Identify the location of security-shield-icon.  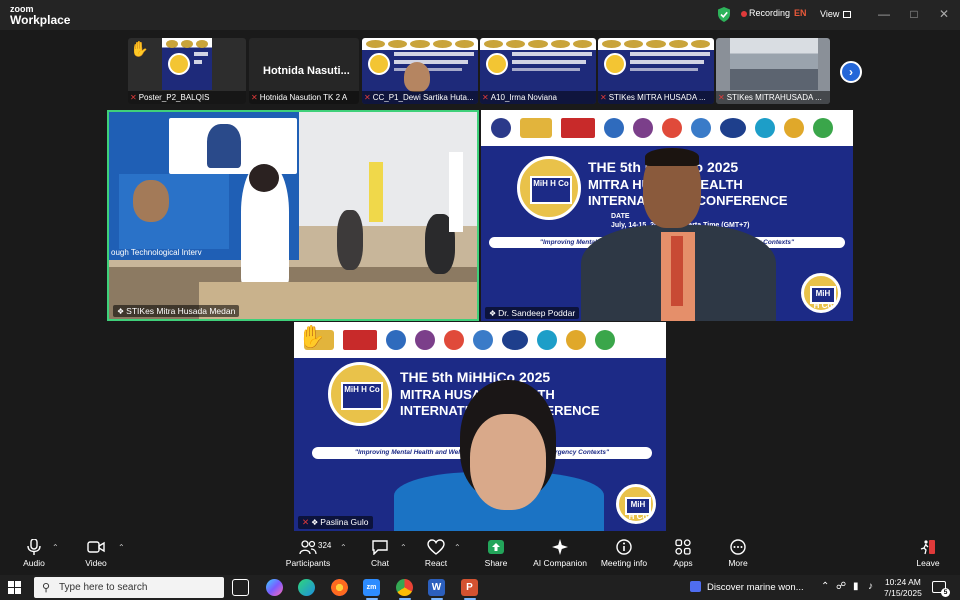
(724, 14).